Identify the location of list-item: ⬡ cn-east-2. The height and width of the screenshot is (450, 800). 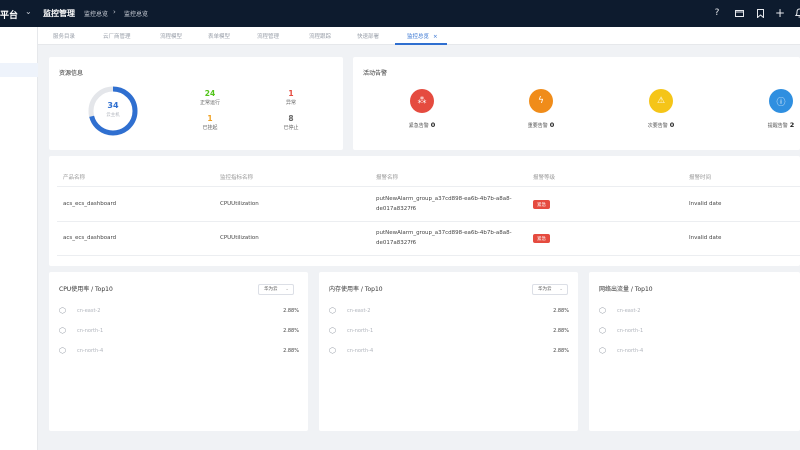
(620, 310).